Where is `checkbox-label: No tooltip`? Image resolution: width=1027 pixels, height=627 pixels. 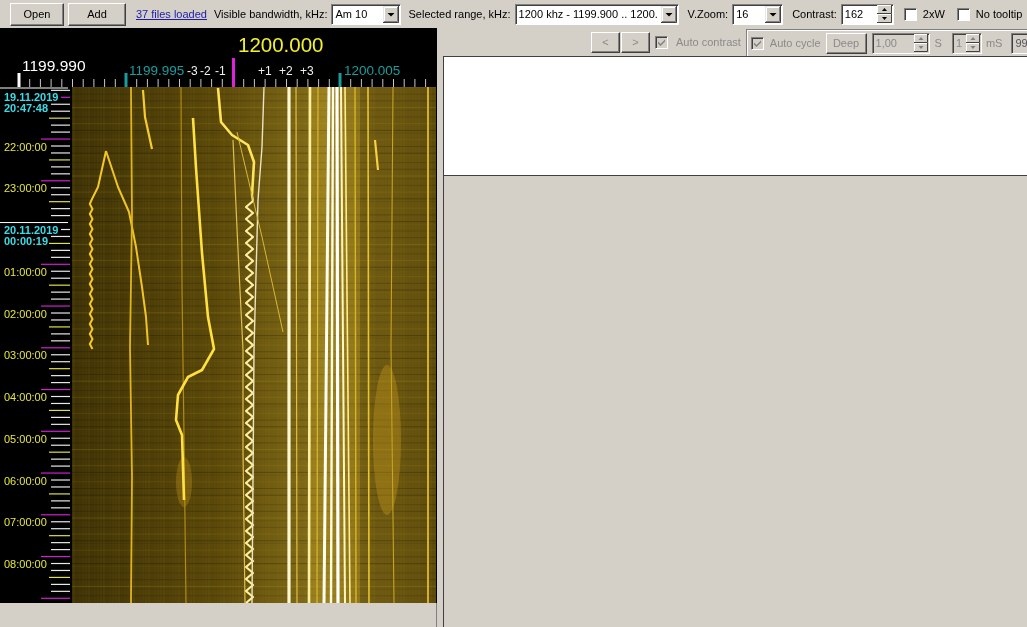 checkbox-label: No tooltip is located at coordinates (999, 14).